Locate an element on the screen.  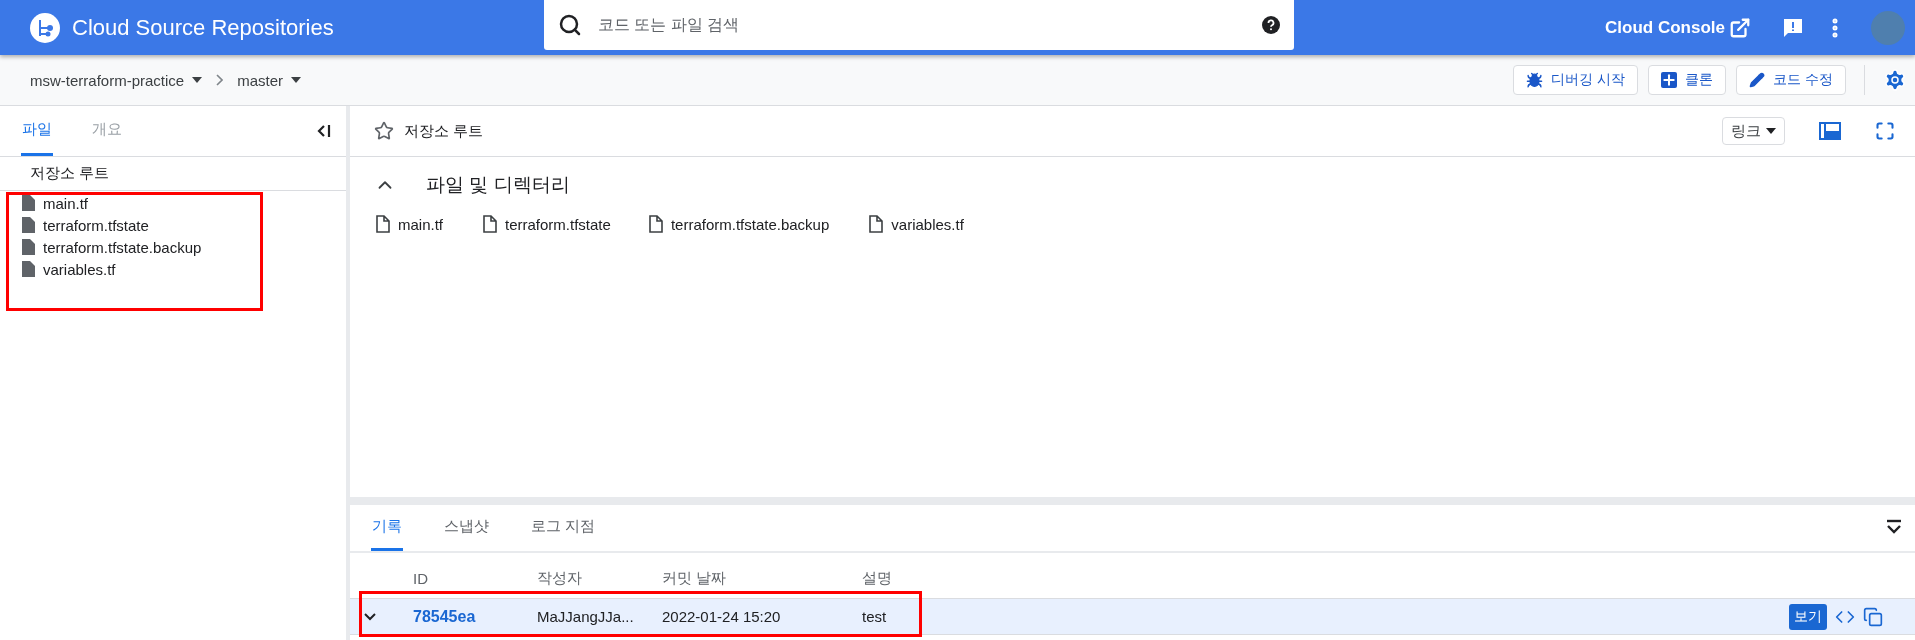
sidebar-tab: 파일 is located at coordinates (37, 131).